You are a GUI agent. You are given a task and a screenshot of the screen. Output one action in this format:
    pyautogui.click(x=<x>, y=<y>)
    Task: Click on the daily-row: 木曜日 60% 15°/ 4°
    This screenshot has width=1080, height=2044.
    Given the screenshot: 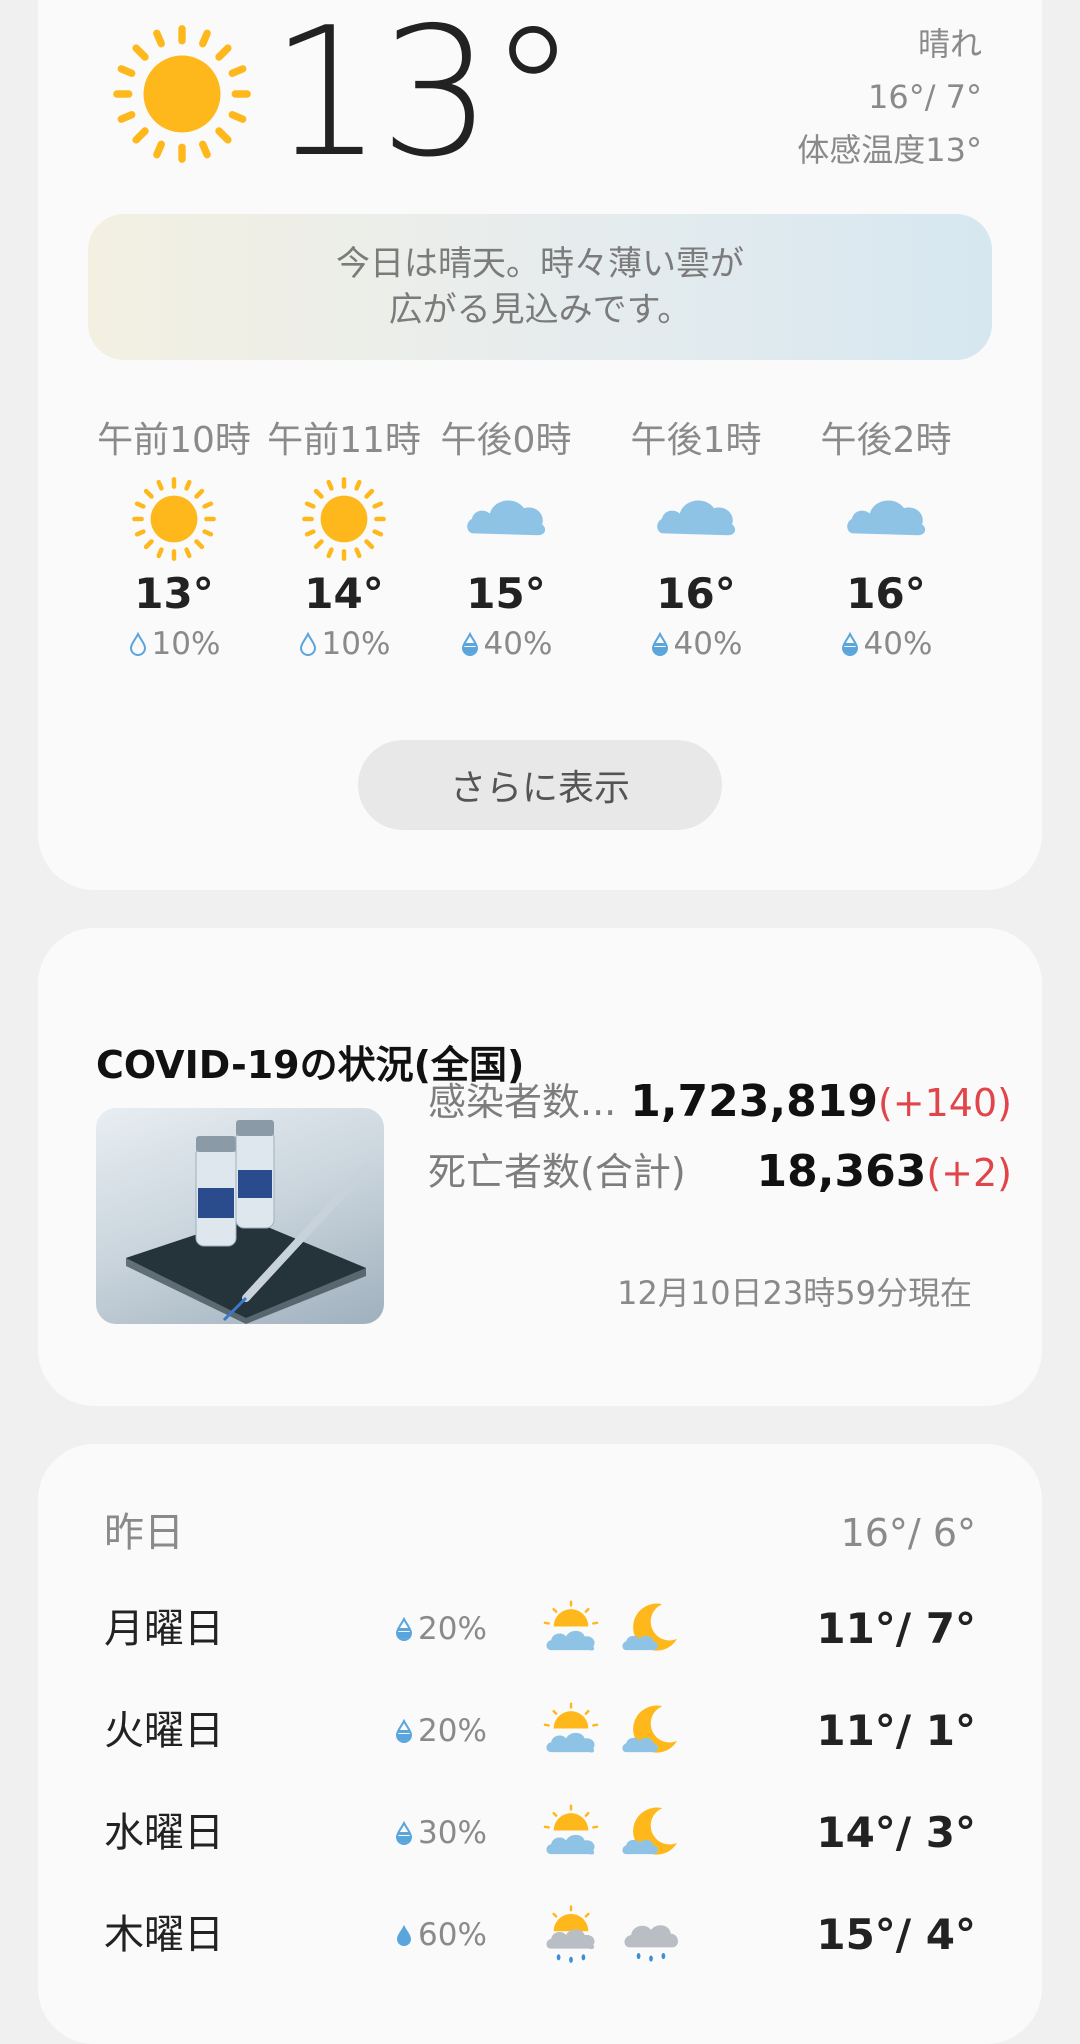 What is the action you would take?
    pyautogui.click(x=540, y=1935)
    